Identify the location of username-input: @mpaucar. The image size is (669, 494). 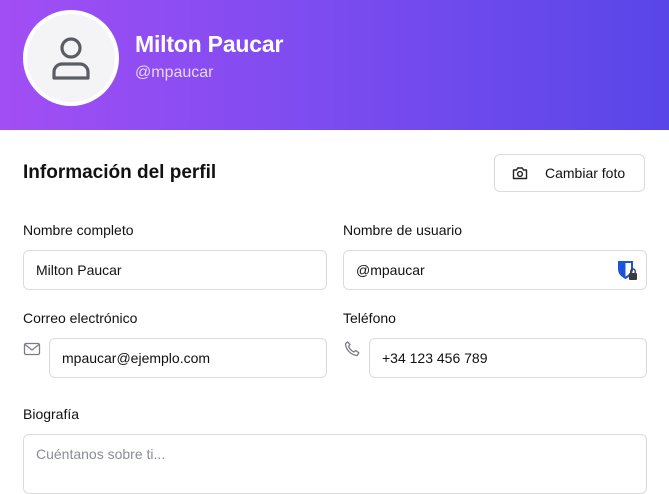
(495, 270).